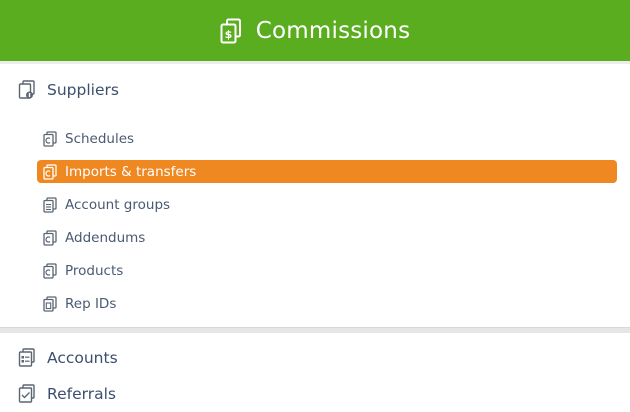  What do you see at coordinates (81, 394) in the screenshot?
I see `menu-section-label: Referrals` at bounding box center [81, 394].